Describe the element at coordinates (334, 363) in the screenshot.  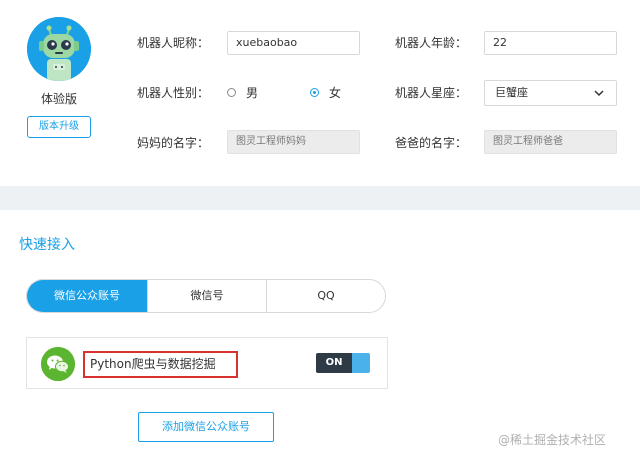
I see `toggle-on-label: ON` at that location.